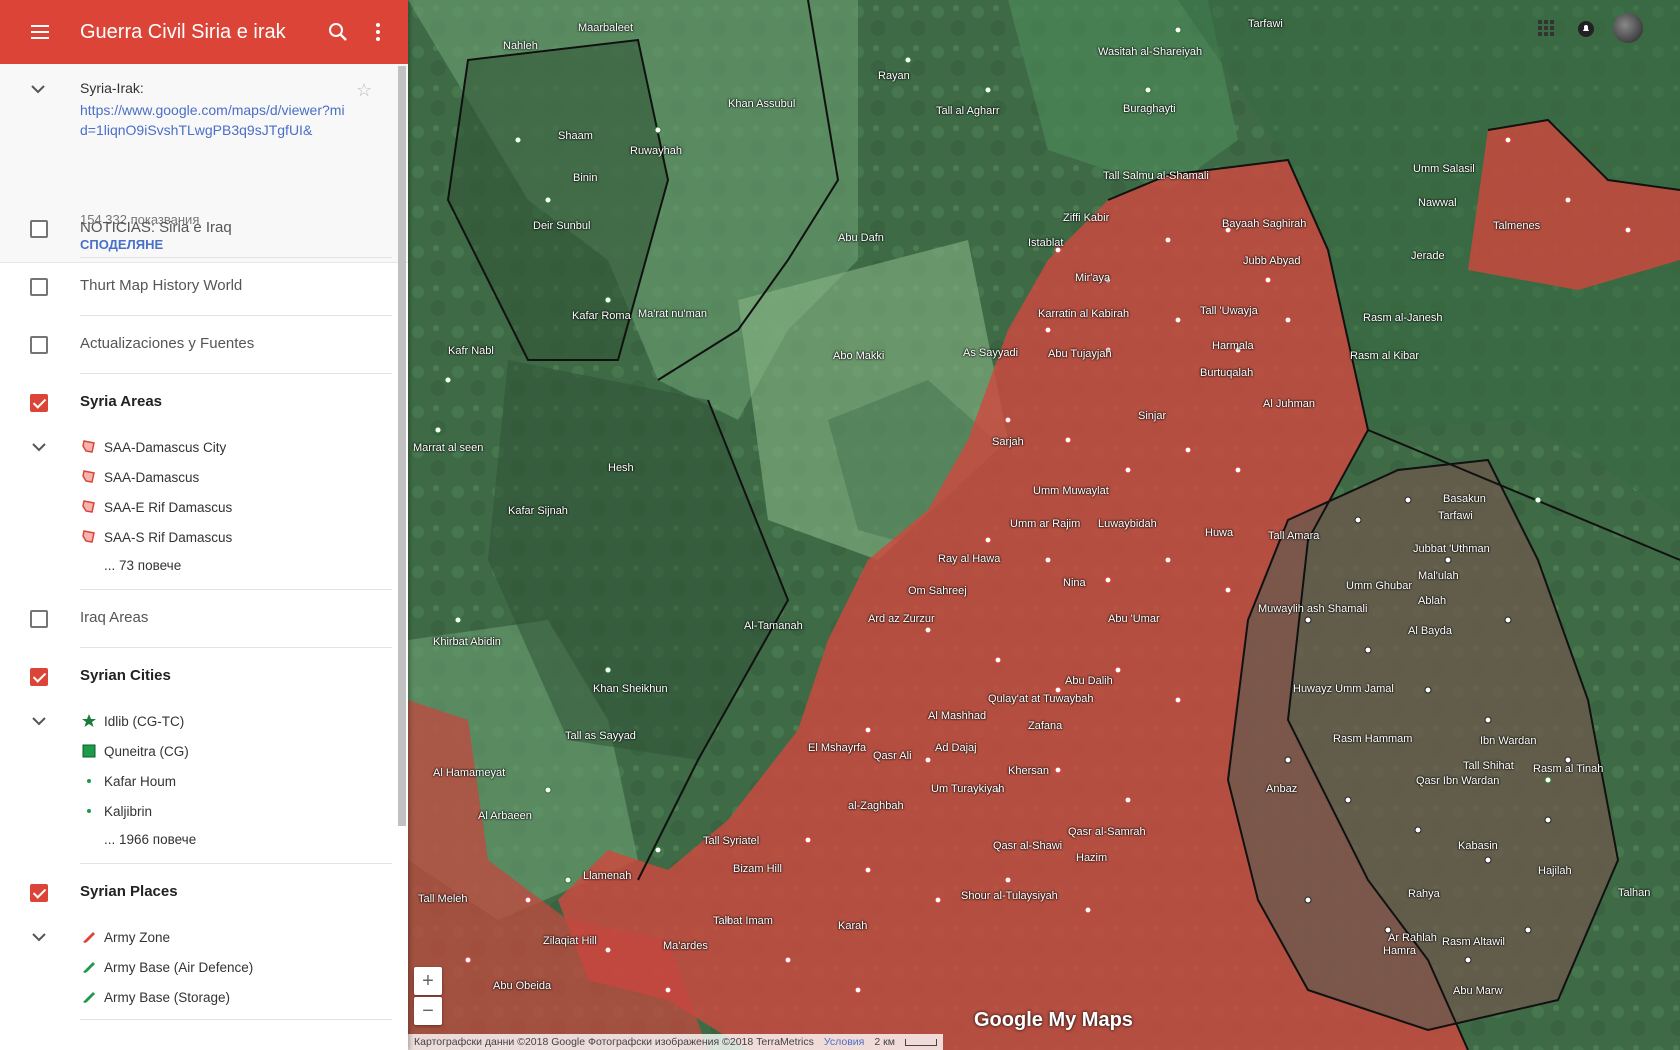 This screenshot has width=1680, height=1050. Describe the element at coordinates (142, 565) in the screenshot. I see `more-items-link: ... 73 повече` at that location.